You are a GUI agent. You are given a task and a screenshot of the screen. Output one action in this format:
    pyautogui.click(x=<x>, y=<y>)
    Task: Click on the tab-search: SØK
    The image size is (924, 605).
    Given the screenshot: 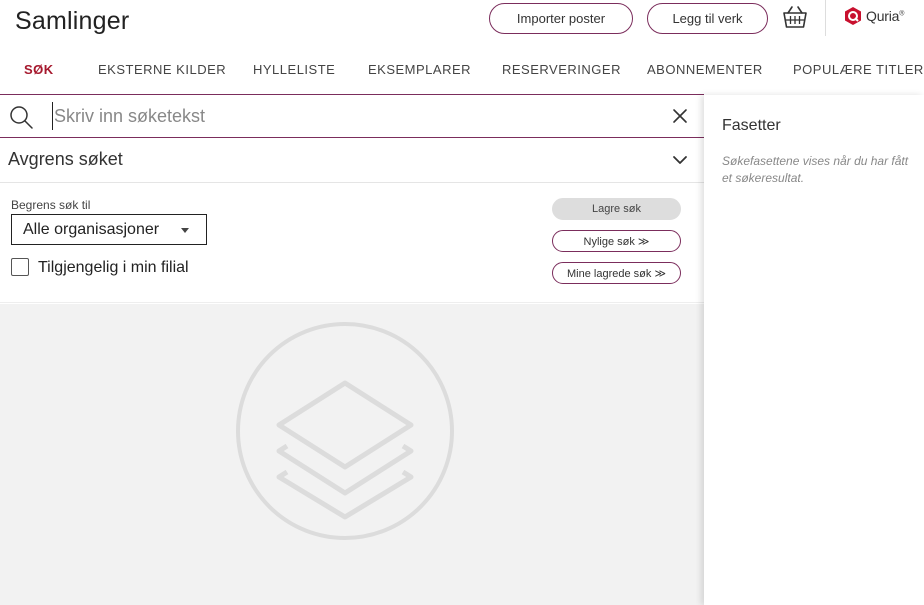 What is the action you would take?
    pyautogui.click(x=39, y=69)
    